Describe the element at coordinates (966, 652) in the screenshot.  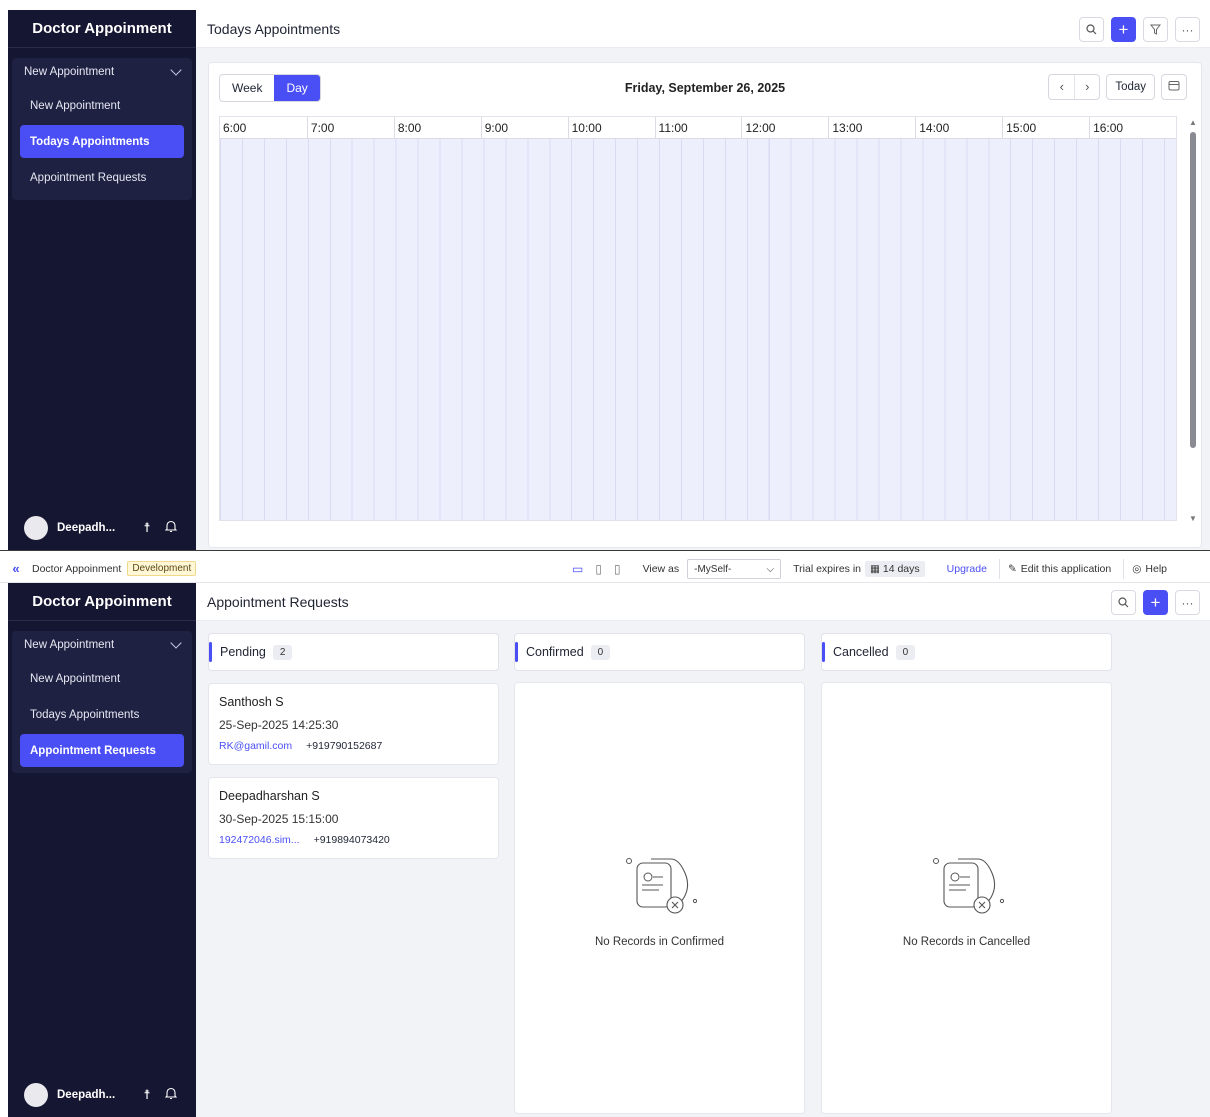
I see `column-header: Cancelled 0` at that location.